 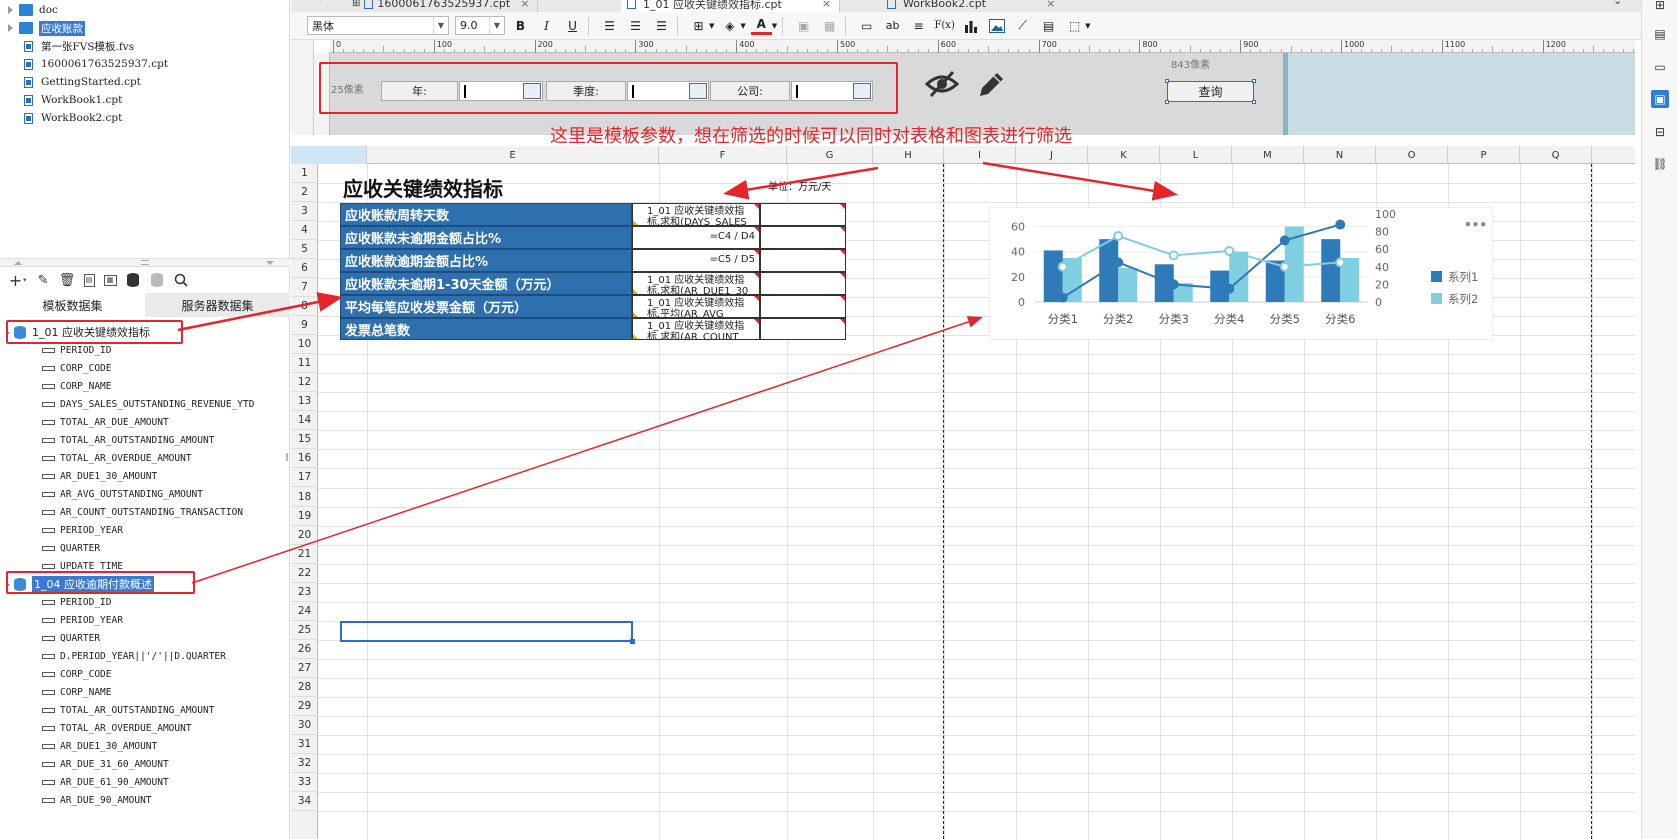 What do you see at coordinates (729, 25) in the screenshot?
I see `fill-color-icon: ◈` at bounding box center [729, 25].